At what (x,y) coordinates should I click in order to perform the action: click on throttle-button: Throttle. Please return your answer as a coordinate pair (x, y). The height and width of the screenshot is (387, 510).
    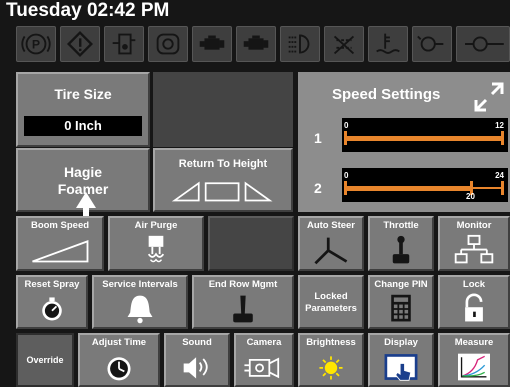
    Looking at the image, I should click on (401, 243).